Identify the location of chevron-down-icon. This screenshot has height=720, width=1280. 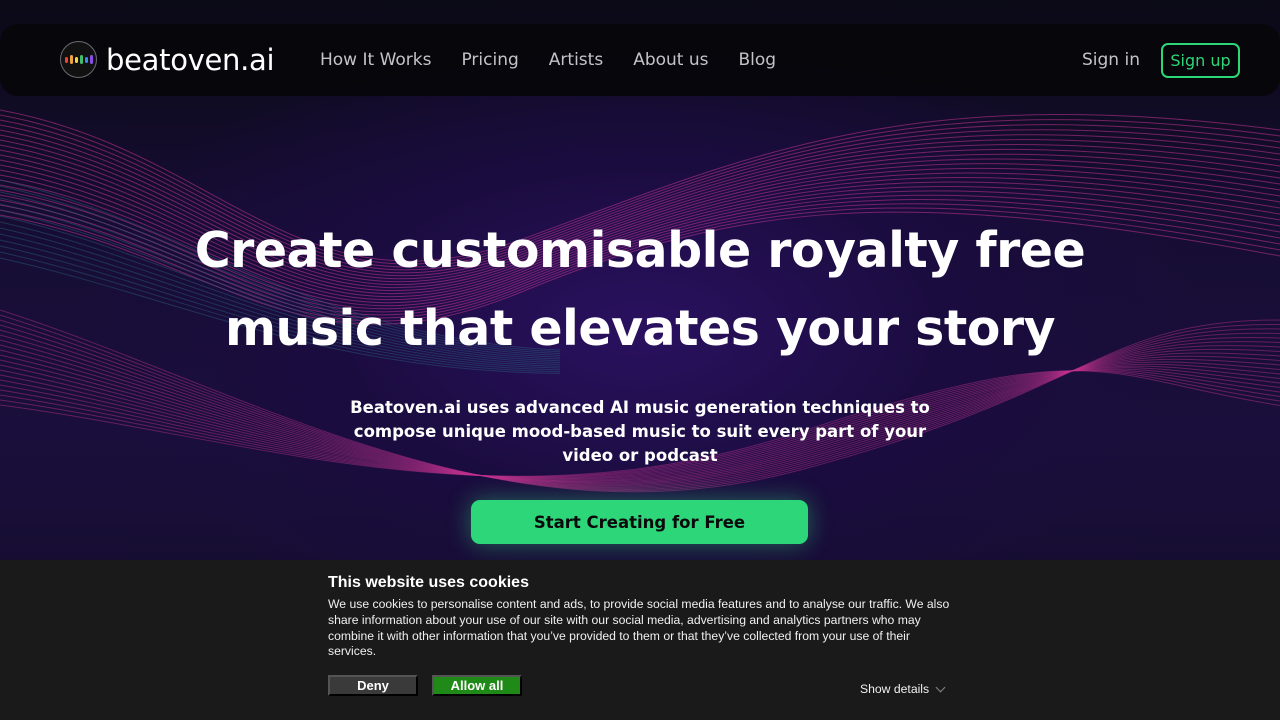
(940, 687).